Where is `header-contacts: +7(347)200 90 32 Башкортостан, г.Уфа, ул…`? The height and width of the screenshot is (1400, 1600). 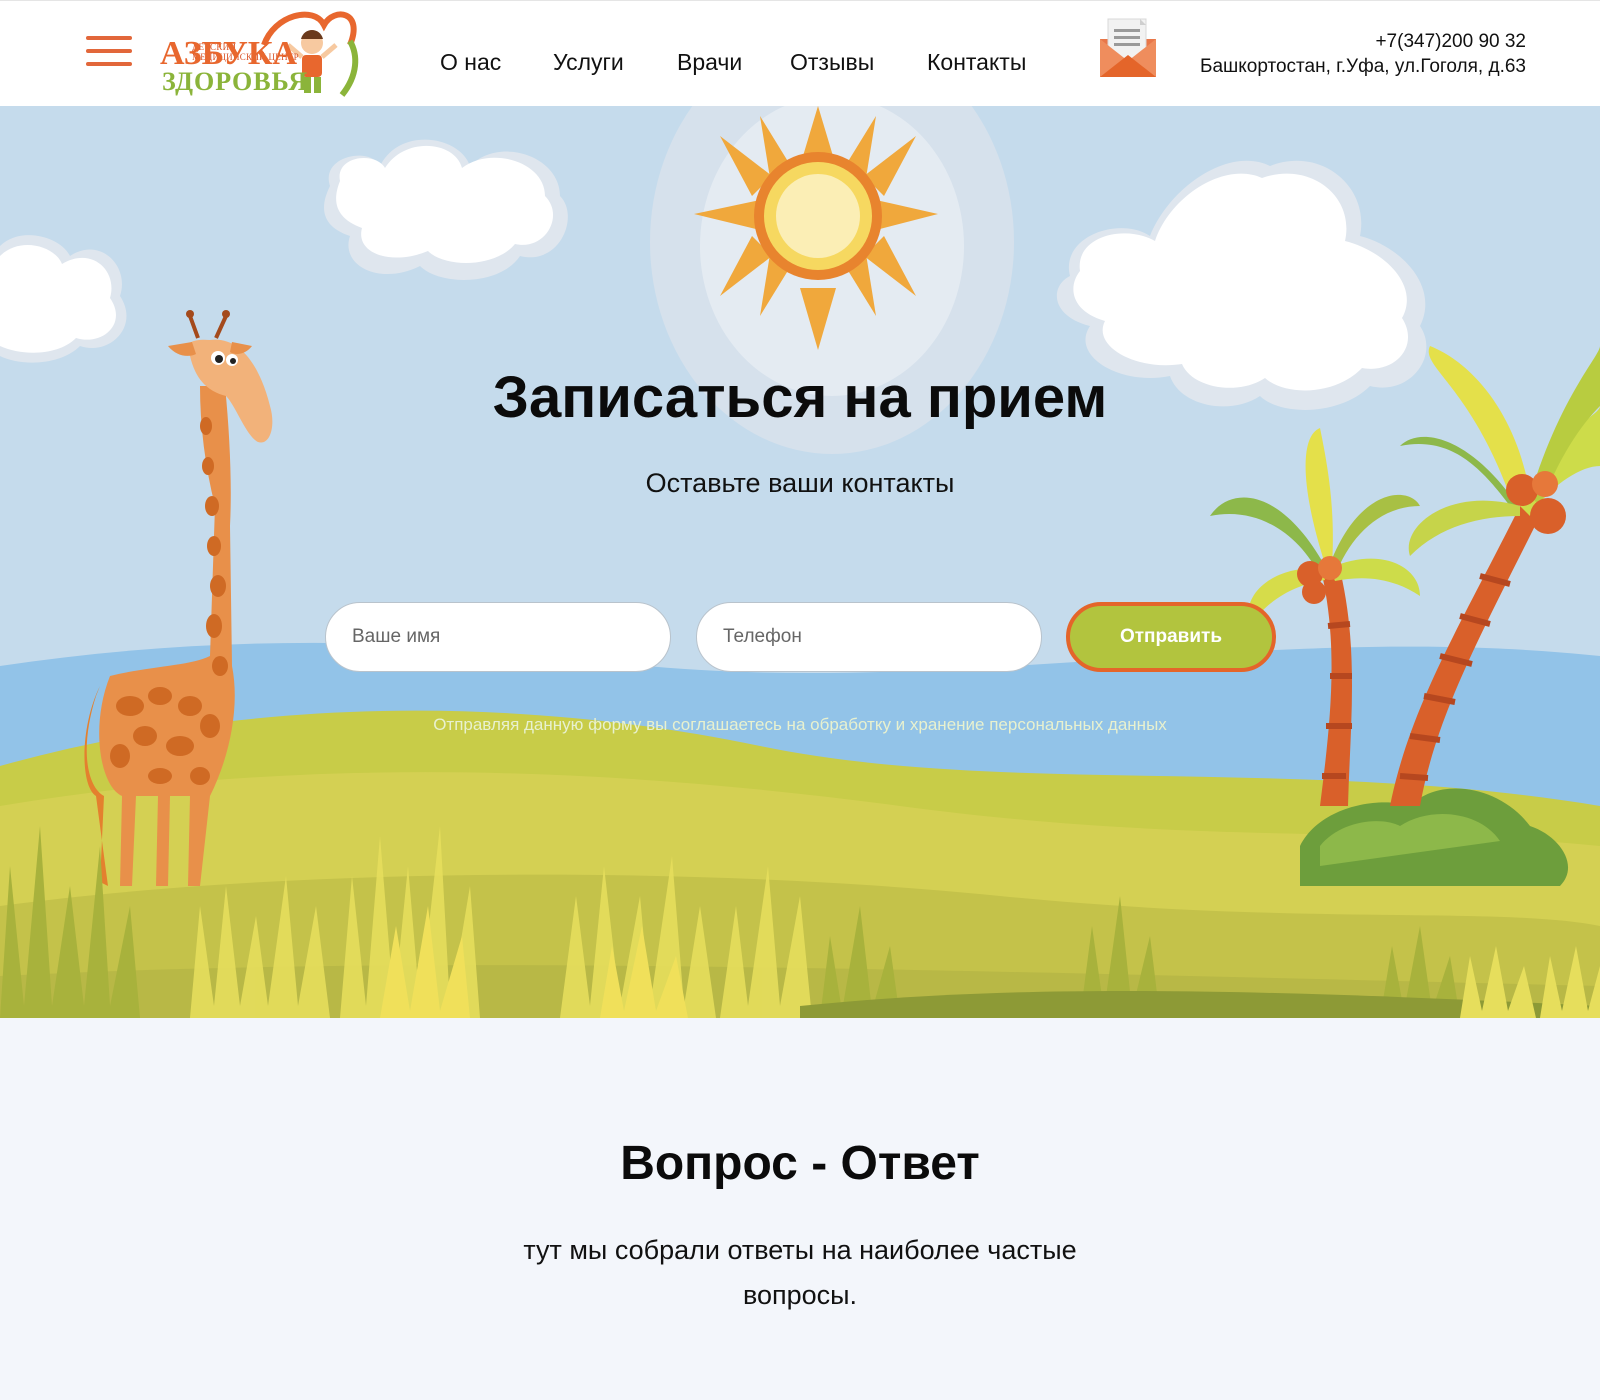 header-contacts: +7(347)200 90 32 Башкортостан, г.Уфа, ул… is located at coordinates (1363, 54).